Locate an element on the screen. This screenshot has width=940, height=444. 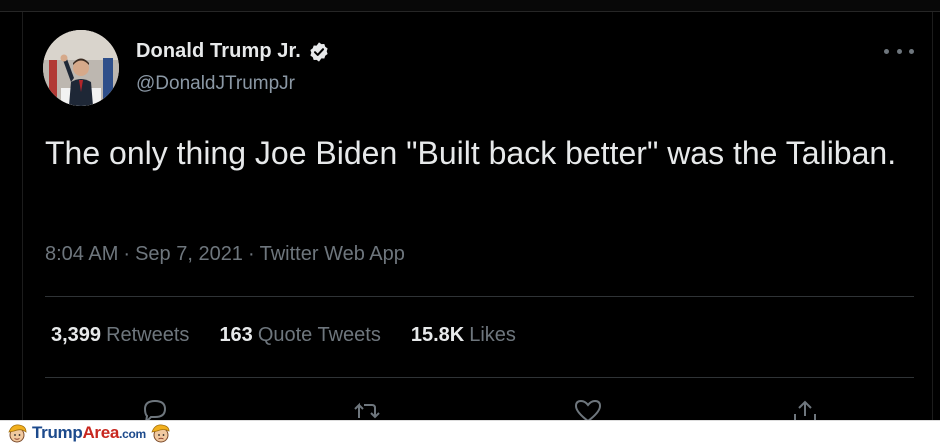
tweet-metadata: 8:04 AM · Sep 7, 2021 · Twitter Web App is located at coordinates (225, 254).